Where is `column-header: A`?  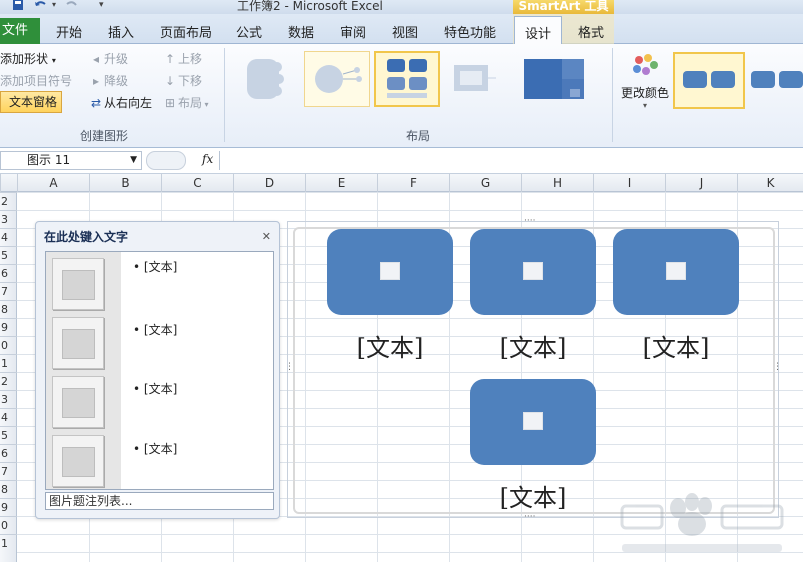 column-header: A is located at coordinates (53, 183).